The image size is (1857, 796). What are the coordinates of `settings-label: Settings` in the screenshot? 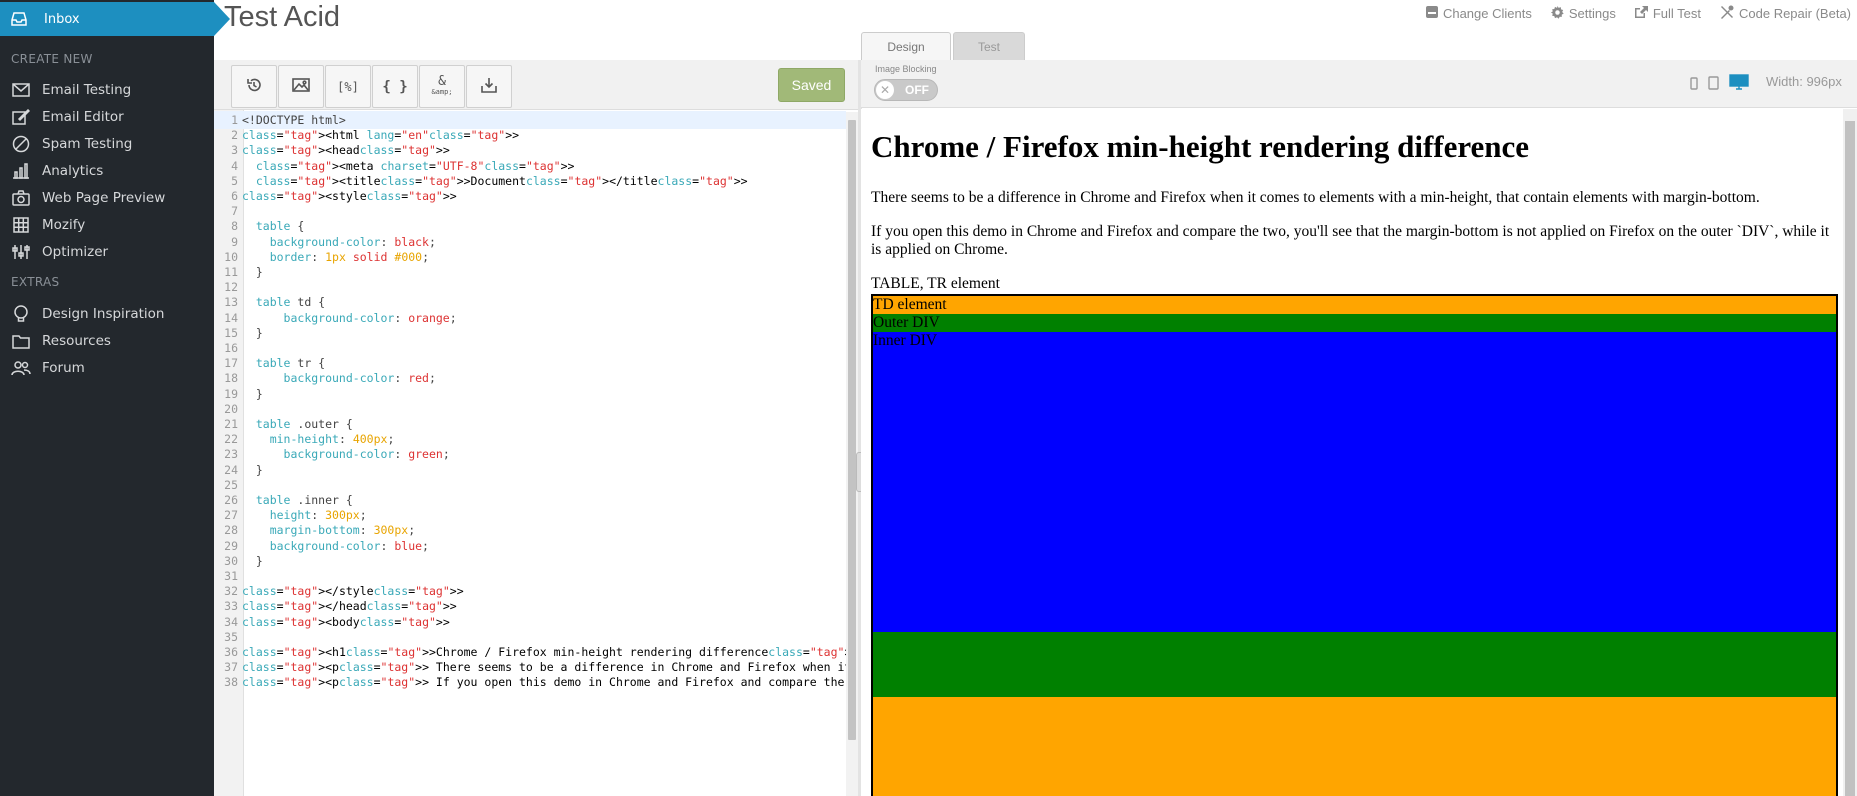 It's located at (1592, 13).